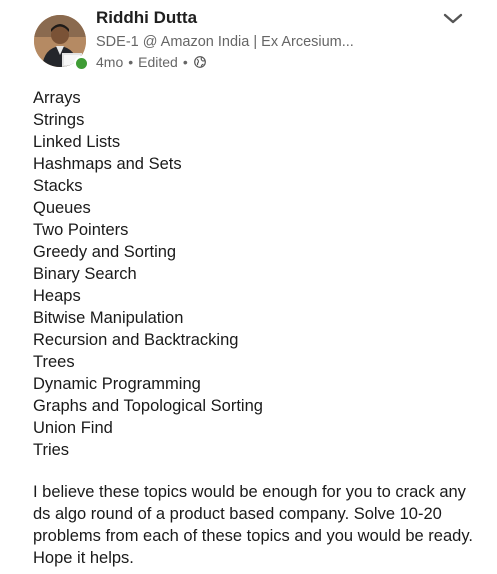 This screenshot has height=574, width=497. Describe the element at coordinates (57, 296) in the screenshot. I see `topic-item: Heaps` at that location.